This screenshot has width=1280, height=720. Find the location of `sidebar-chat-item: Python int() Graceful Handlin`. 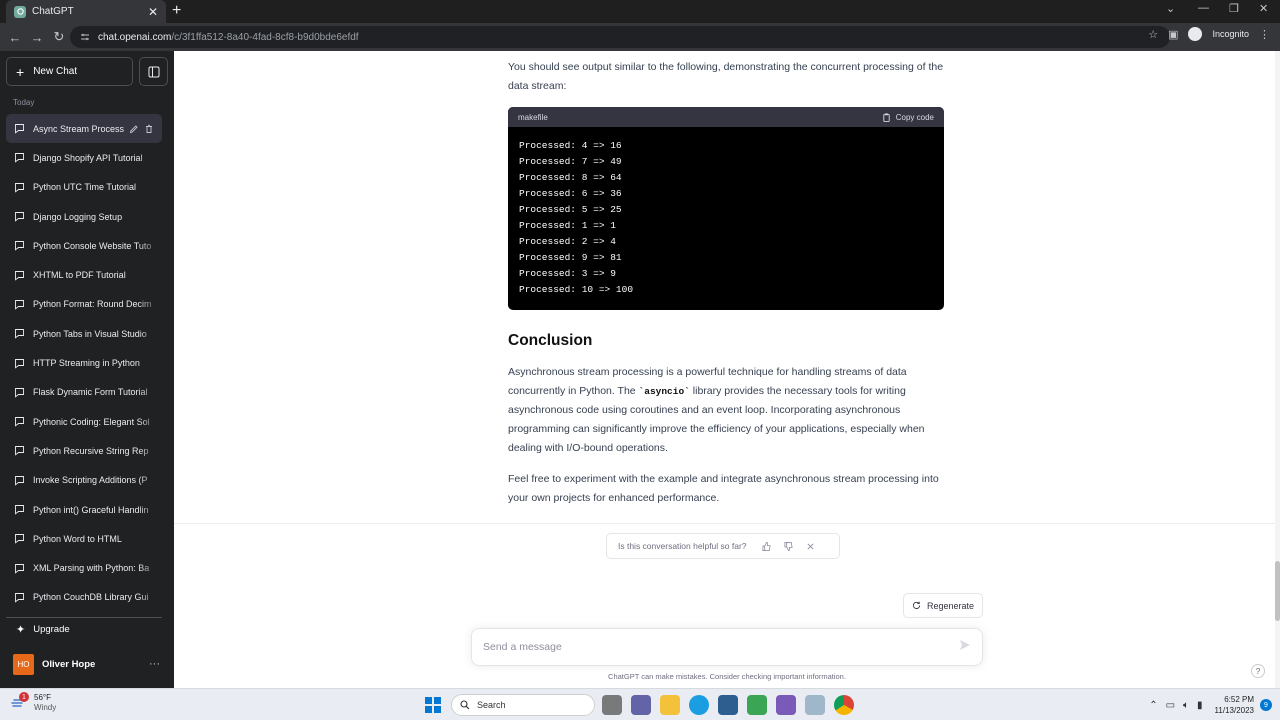

sidebar-chat-item: Python int() Graceful Handlin is located at coordinates (84, 509).